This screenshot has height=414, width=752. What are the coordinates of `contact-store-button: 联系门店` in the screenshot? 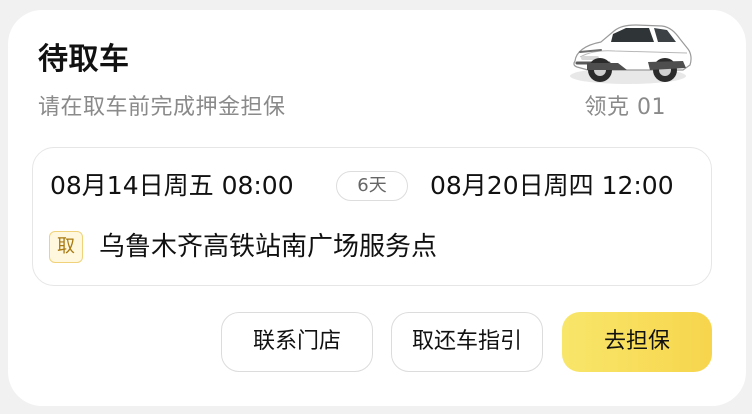 It's located at (297, 342).